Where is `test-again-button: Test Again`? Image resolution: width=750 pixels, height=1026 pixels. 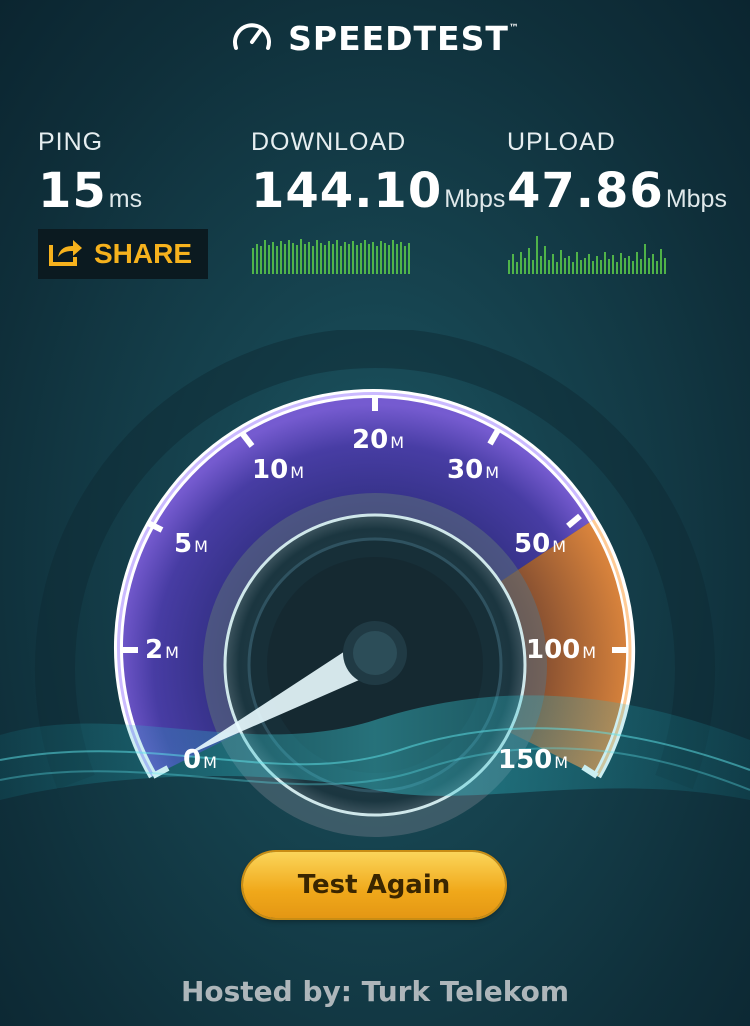
test-again-button: Test Again is located at coordinates (374, 885).